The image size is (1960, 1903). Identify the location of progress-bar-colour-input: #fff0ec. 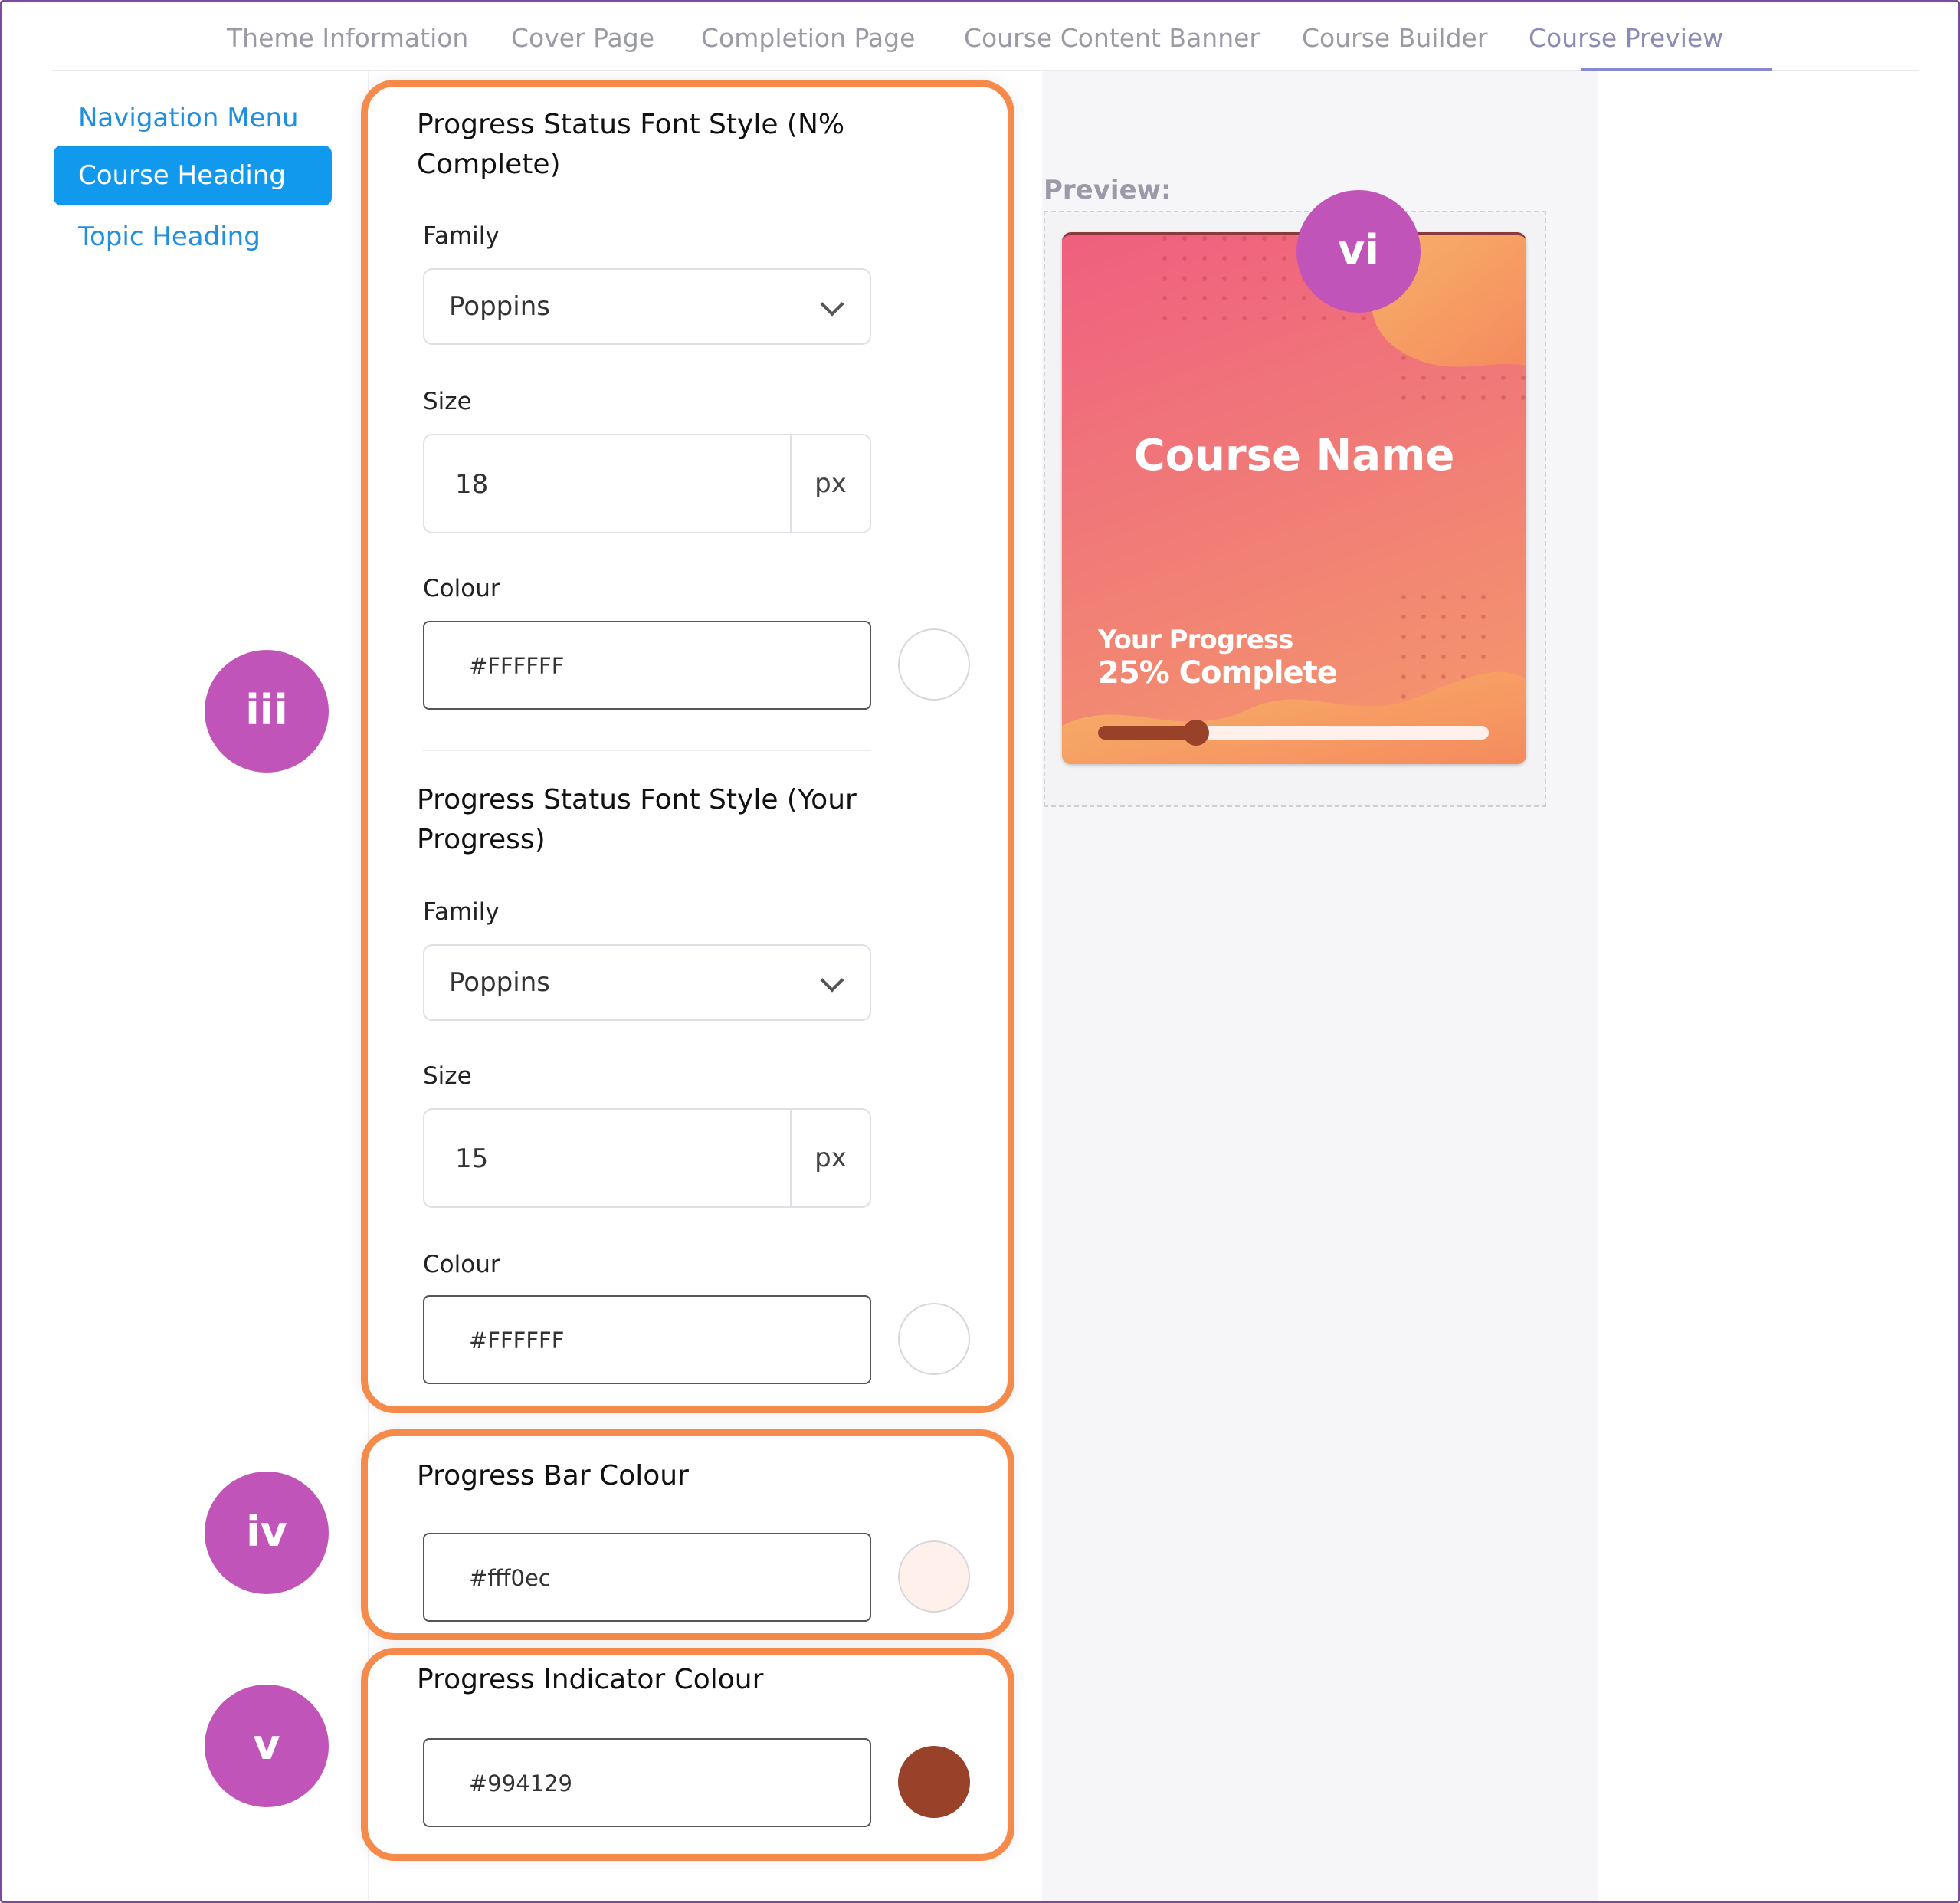
(647, 1578).